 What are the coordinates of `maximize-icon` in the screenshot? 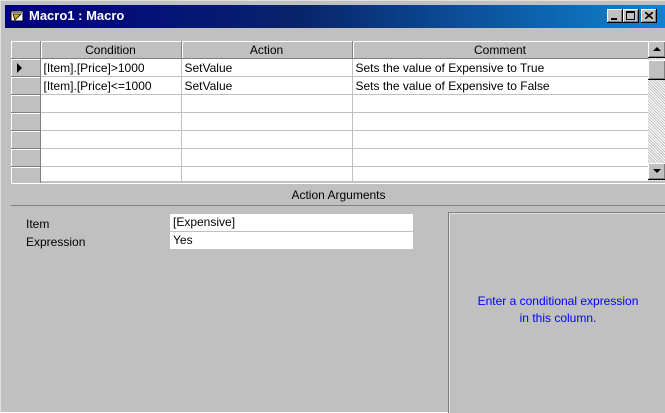 It's located at (630, 15).